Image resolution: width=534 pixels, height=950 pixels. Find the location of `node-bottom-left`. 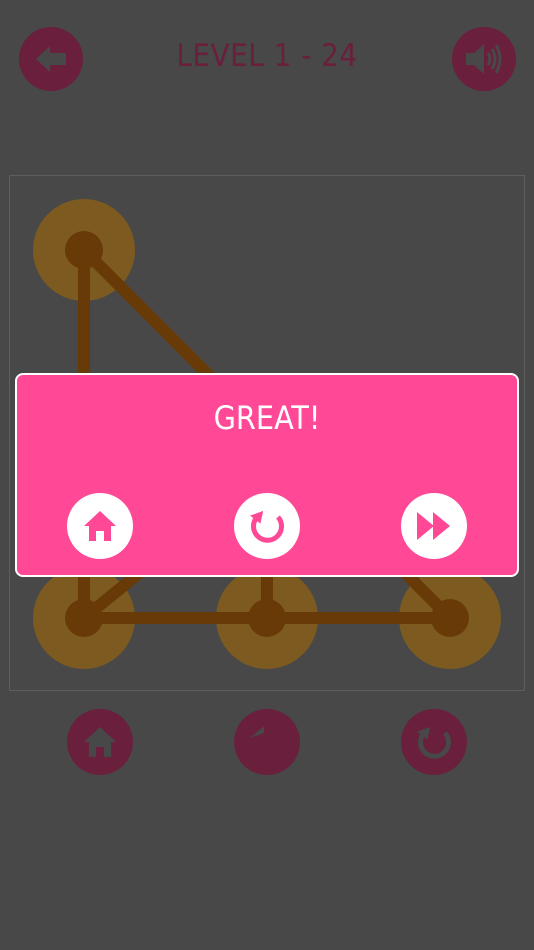

node-bottom-left is located at coordinates (84, 618).